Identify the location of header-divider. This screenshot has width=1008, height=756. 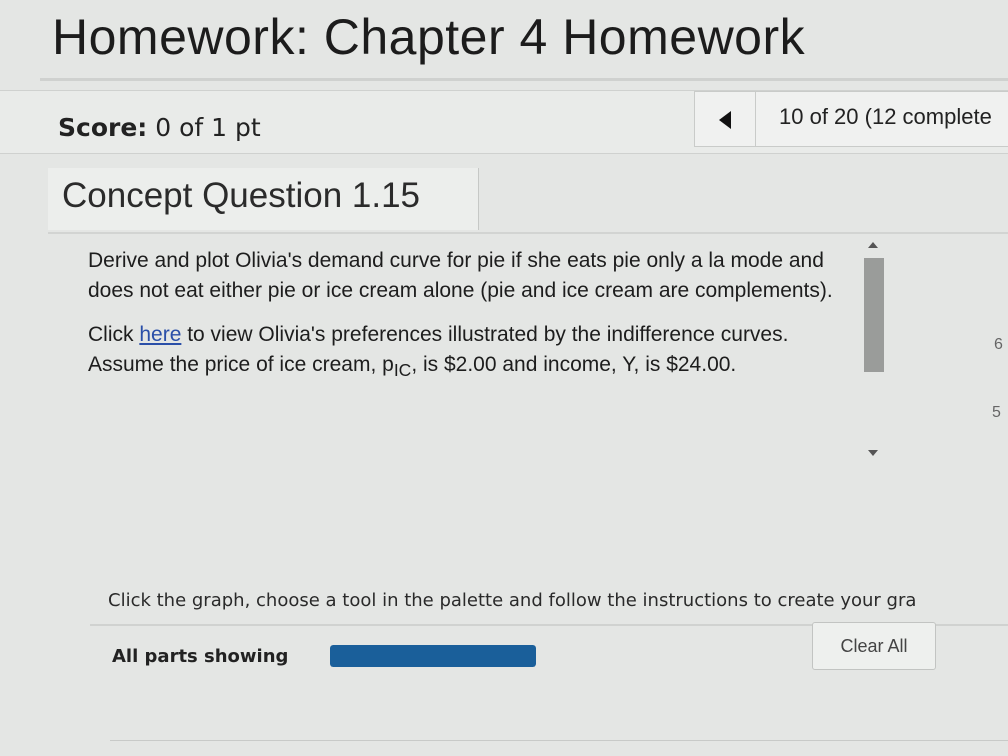
(524, 79).